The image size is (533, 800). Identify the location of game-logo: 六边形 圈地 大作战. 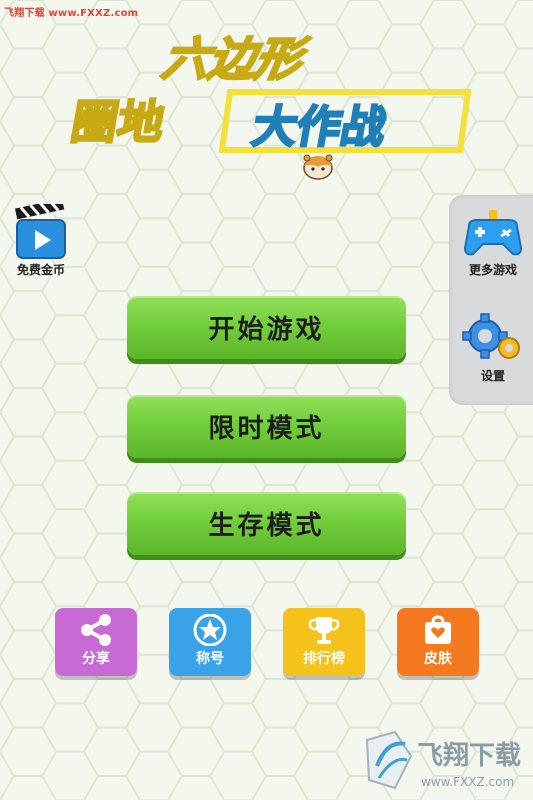
(269, 105).